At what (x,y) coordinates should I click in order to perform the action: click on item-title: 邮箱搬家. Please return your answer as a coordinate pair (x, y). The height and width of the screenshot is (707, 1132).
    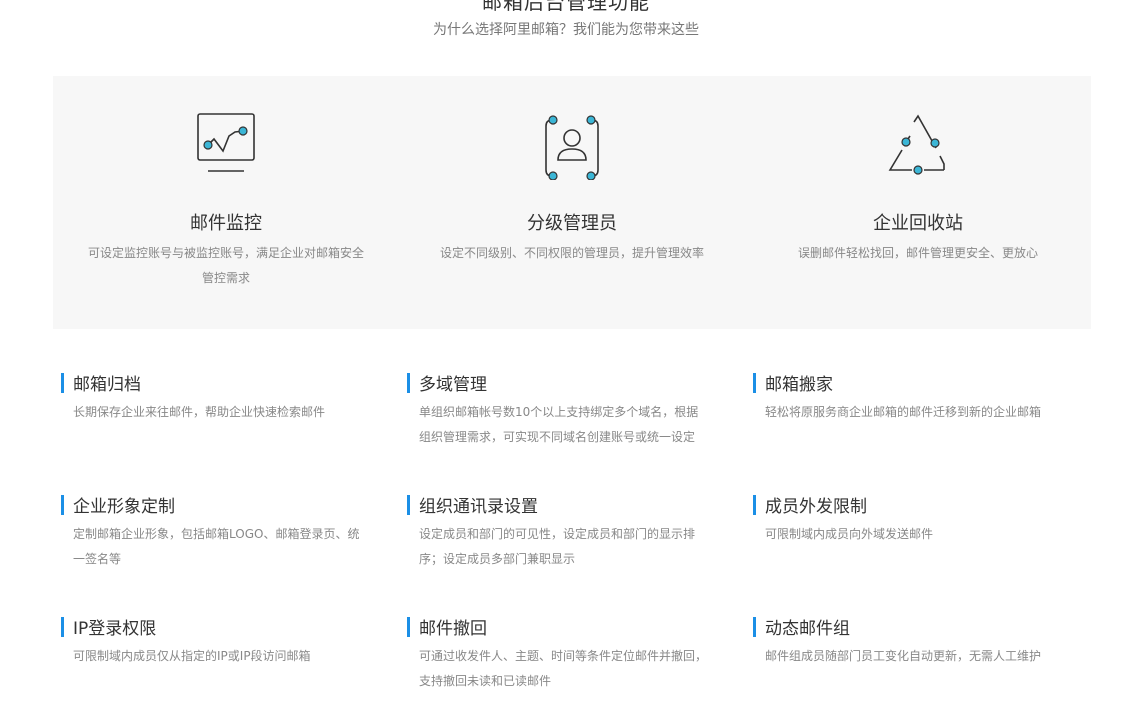
    Looking at the image, I should click on (799, 385).